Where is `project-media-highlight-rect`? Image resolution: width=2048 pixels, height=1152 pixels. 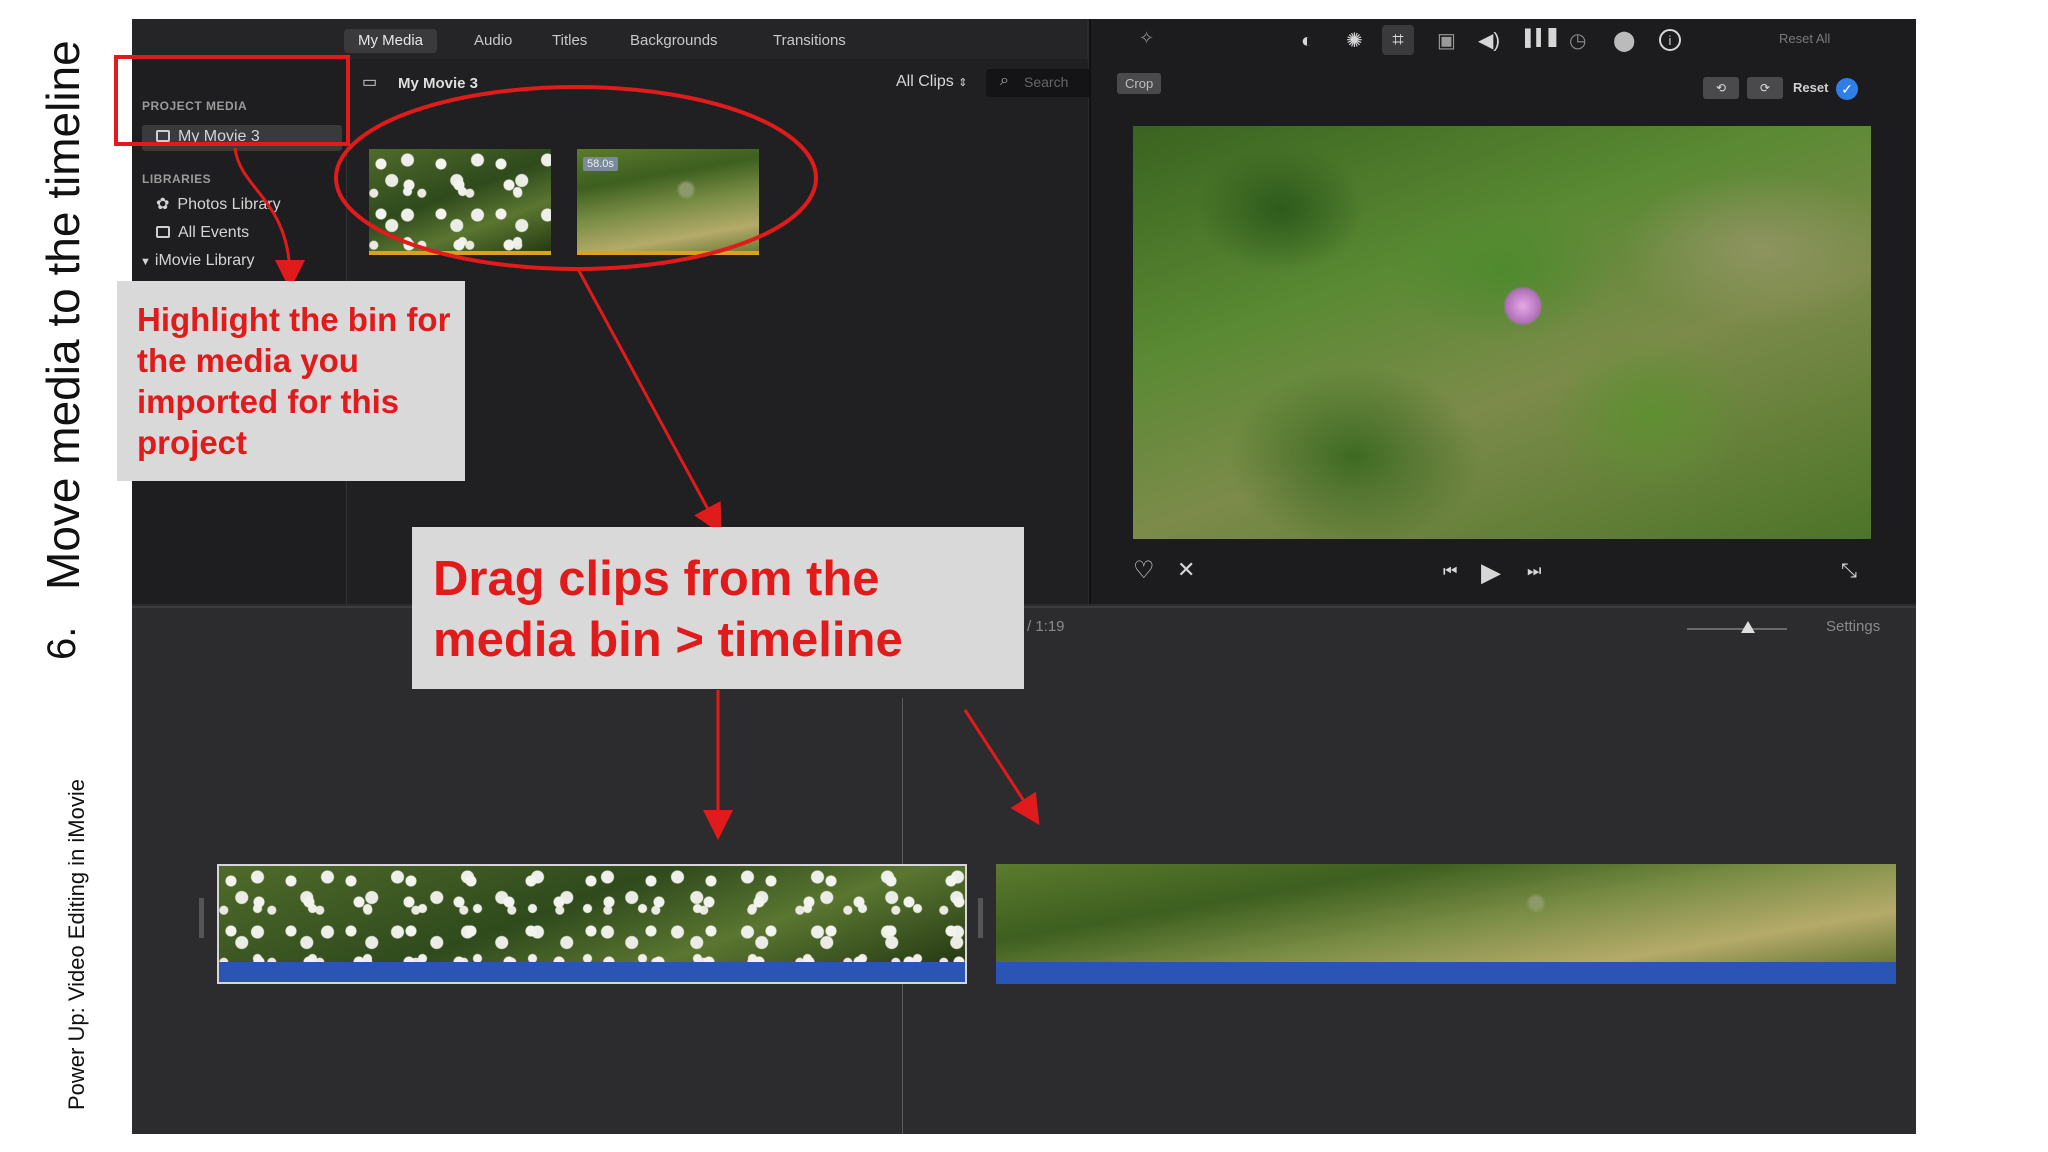
project-media-highlight-rect is located at coordinates (232, 100).